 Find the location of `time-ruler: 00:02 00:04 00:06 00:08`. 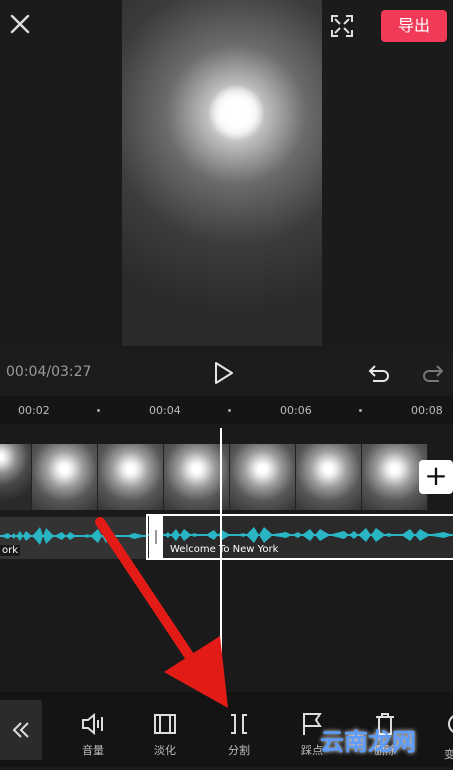

time-ruler: 00:02 00:04 00:06 00:08 is located at coordinates (226, 410).